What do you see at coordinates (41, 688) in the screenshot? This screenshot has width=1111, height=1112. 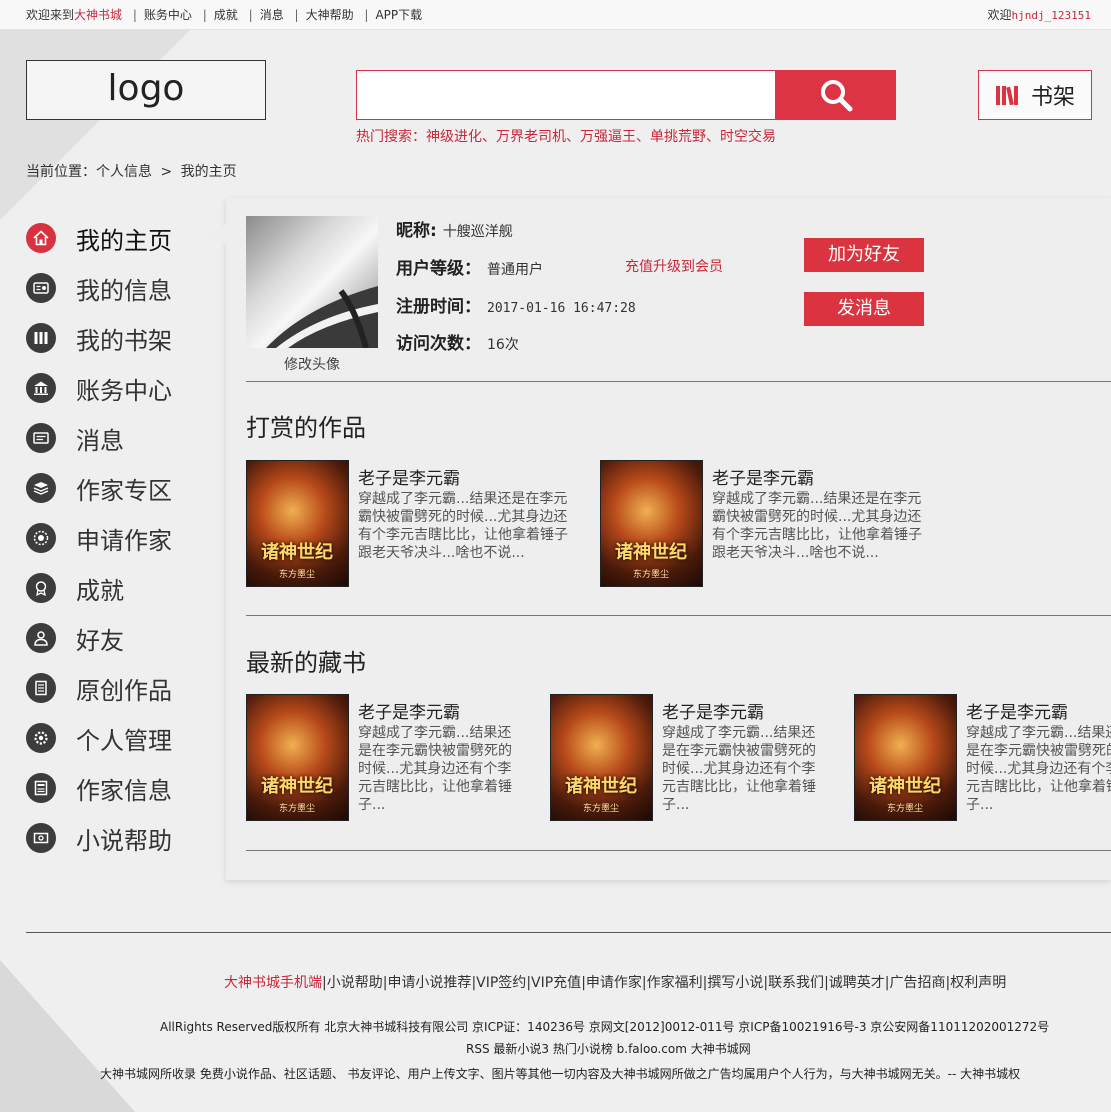 I see `document-icon` at bounding box center [41, 688].